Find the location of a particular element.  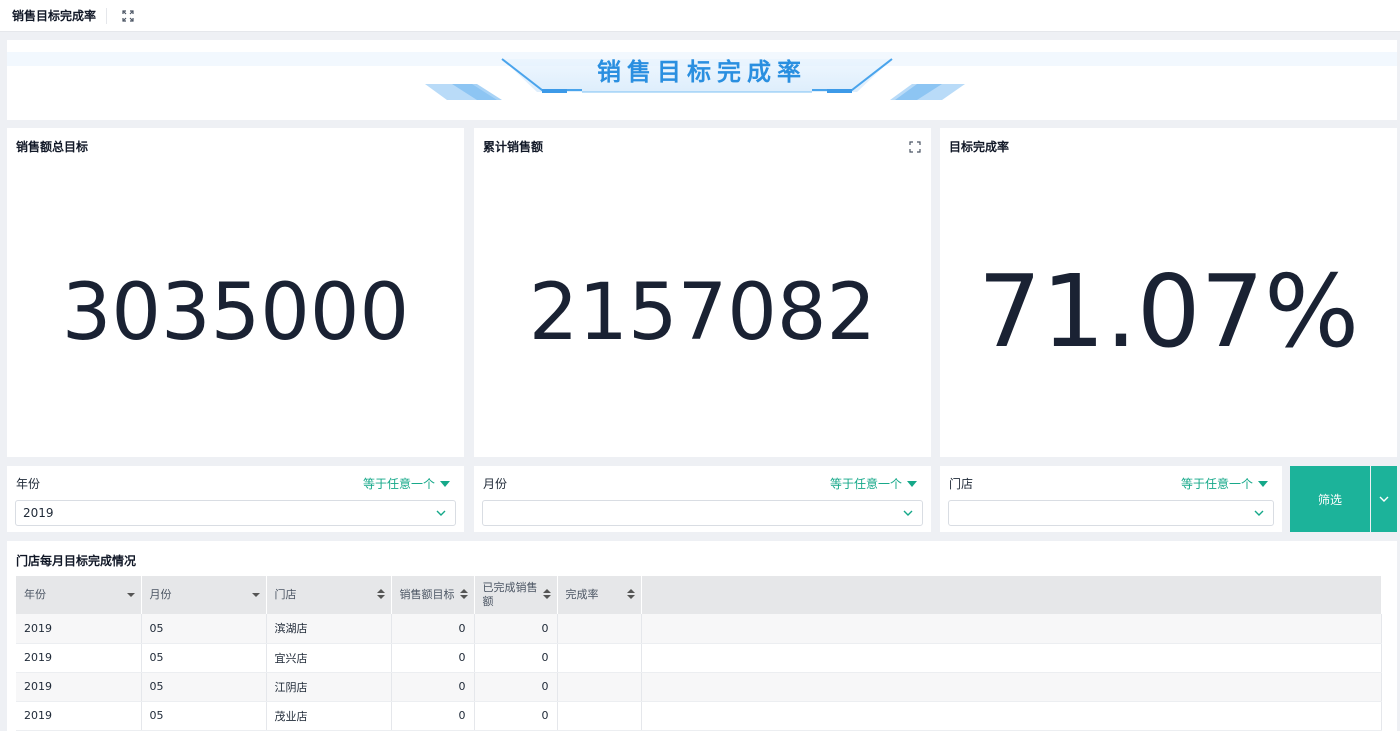

filter-label: 年份 is located at coordinates (28, 484).